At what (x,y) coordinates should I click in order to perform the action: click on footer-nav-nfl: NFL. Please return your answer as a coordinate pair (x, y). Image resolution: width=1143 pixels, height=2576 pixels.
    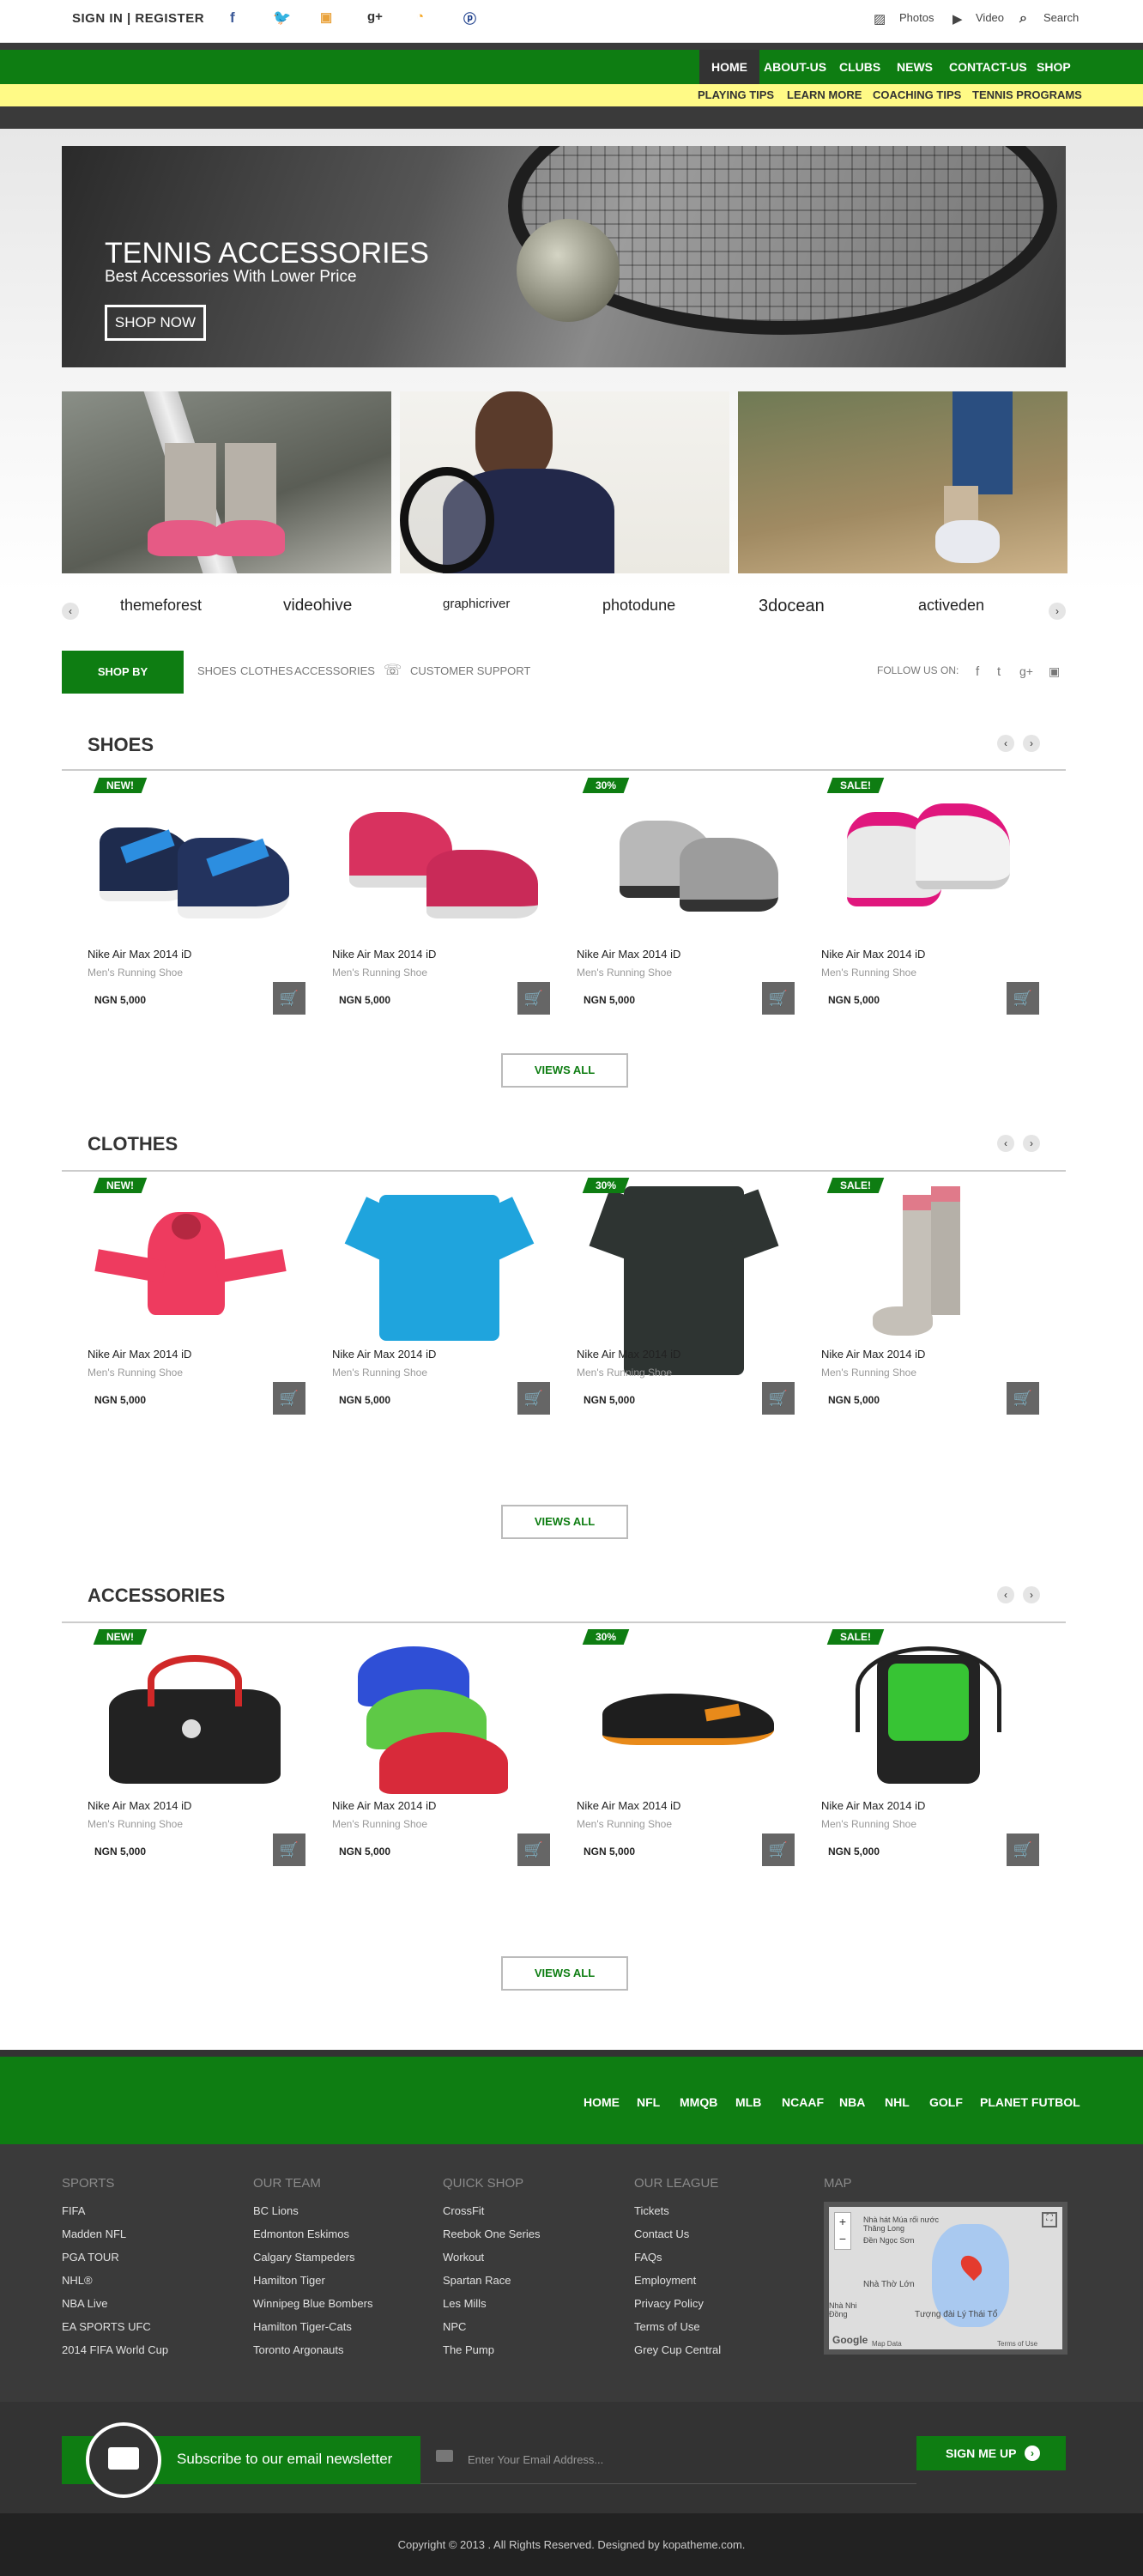
    Looking at the image, I should click on (648, 2102).